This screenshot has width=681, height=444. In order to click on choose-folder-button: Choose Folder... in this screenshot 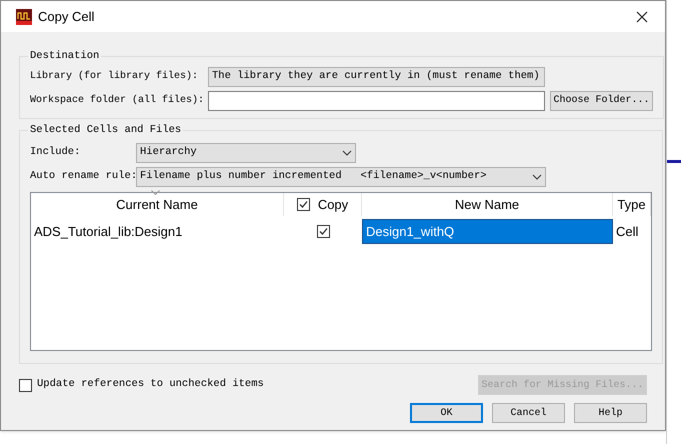, I will do `click(601, 100)`.